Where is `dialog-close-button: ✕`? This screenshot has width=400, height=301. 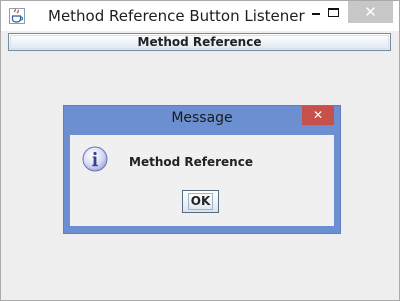 dialog-close-button: ✕ is located at coordinates (318, 115).